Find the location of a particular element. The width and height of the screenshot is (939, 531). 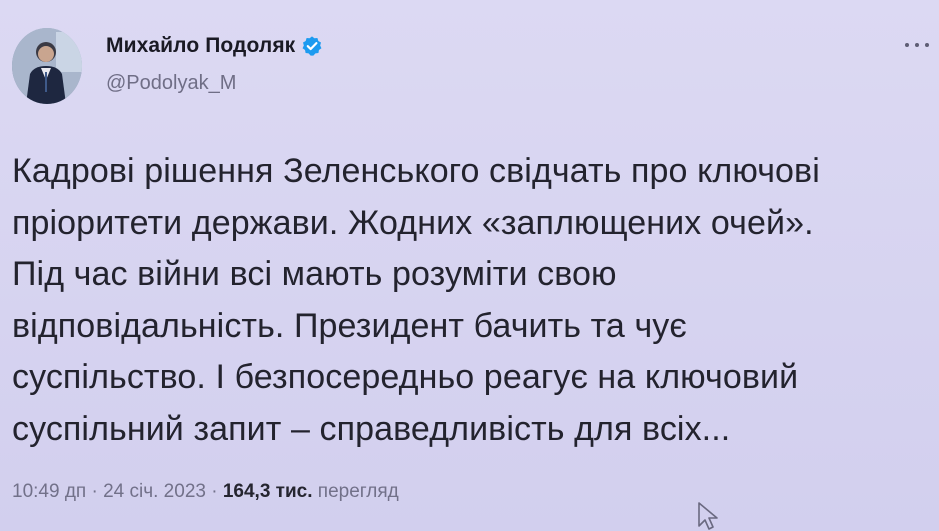

person-silhouette-icon is located at coordinates (47, 66).